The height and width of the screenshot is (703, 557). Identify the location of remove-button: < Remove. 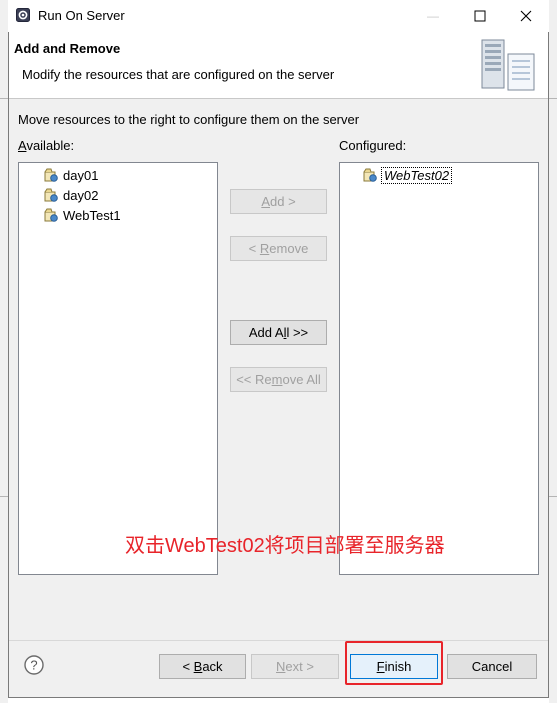
(278, 248).